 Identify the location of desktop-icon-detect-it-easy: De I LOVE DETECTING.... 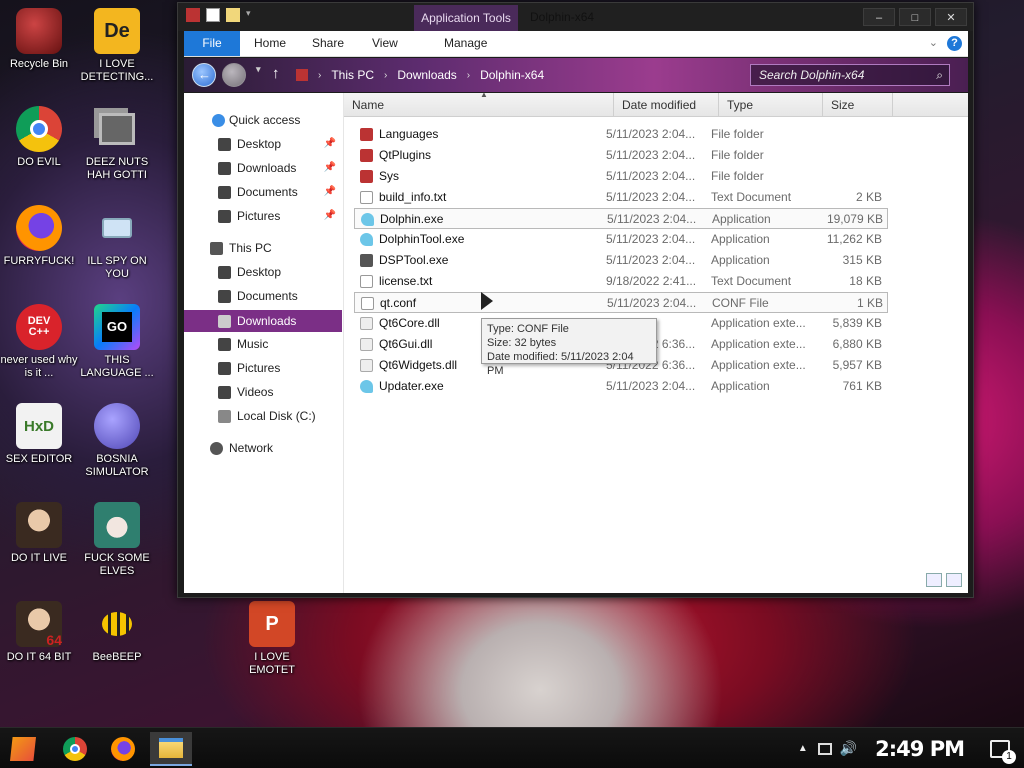
(117, 46).